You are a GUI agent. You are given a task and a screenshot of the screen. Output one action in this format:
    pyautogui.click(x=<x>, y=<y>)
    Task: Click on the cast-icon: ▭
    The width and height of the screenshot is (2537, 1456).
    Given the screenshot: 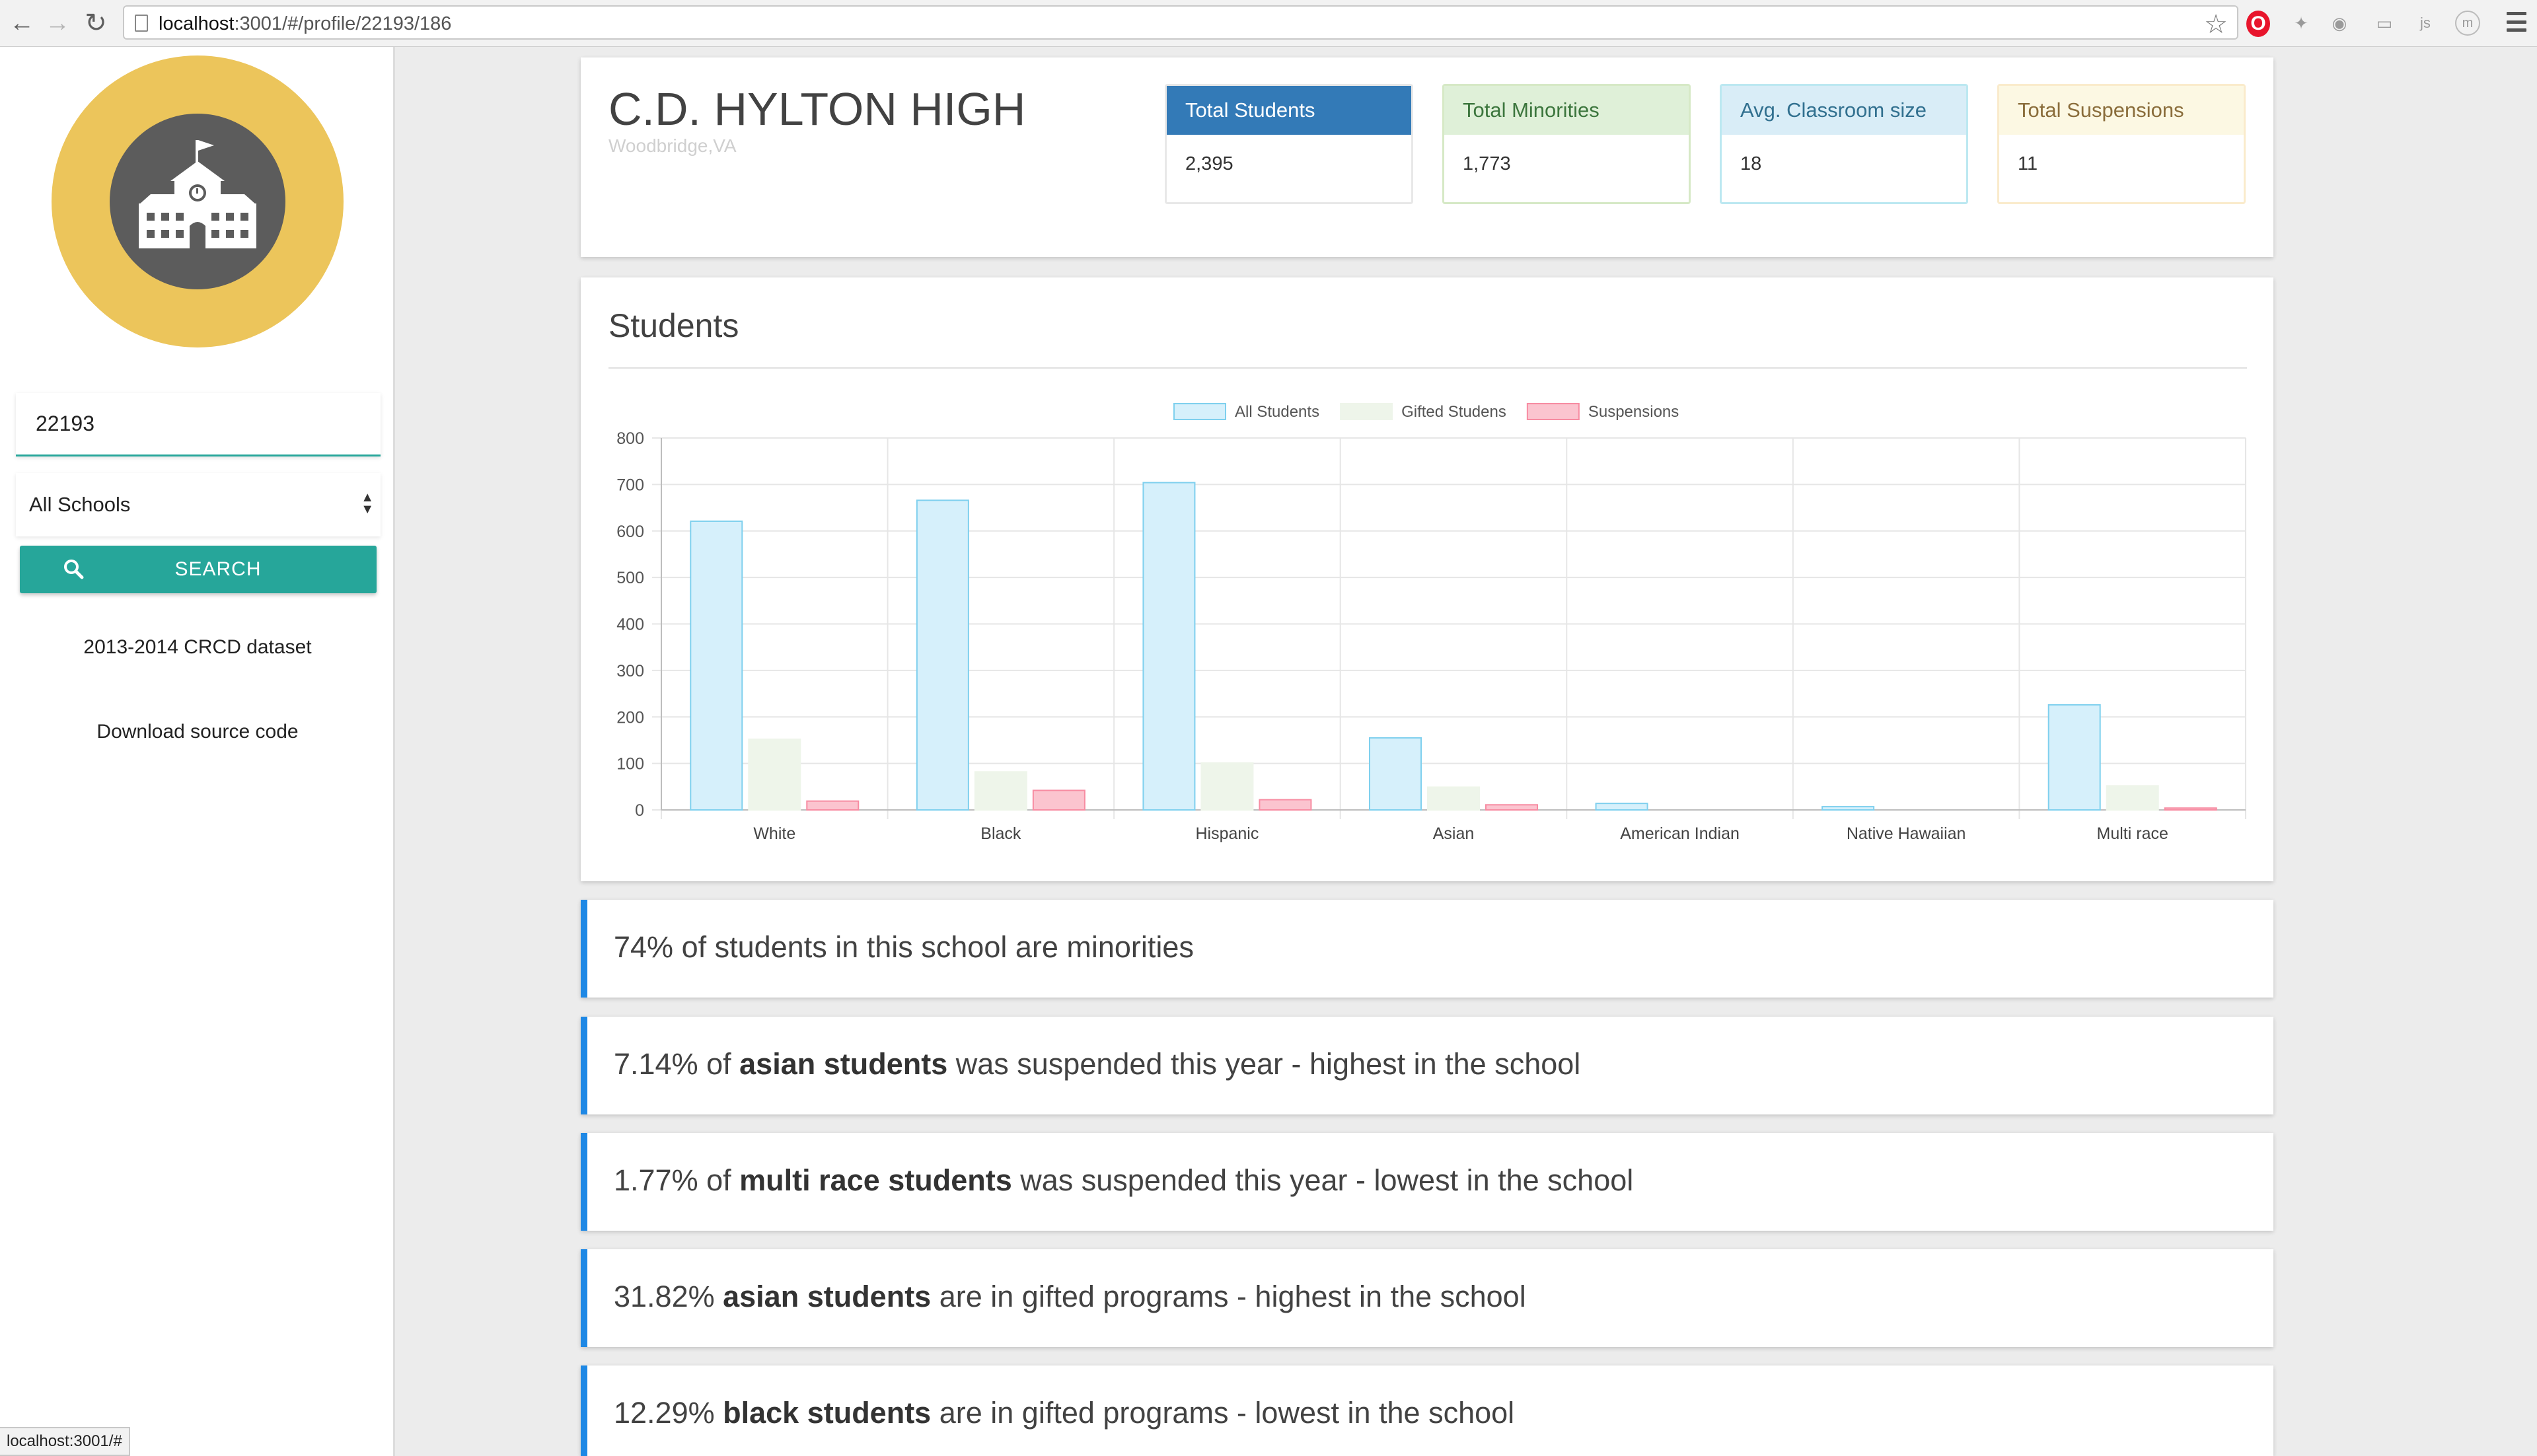 What is the action you would take?
    pyautogui.click(x=2384, y=23)
    